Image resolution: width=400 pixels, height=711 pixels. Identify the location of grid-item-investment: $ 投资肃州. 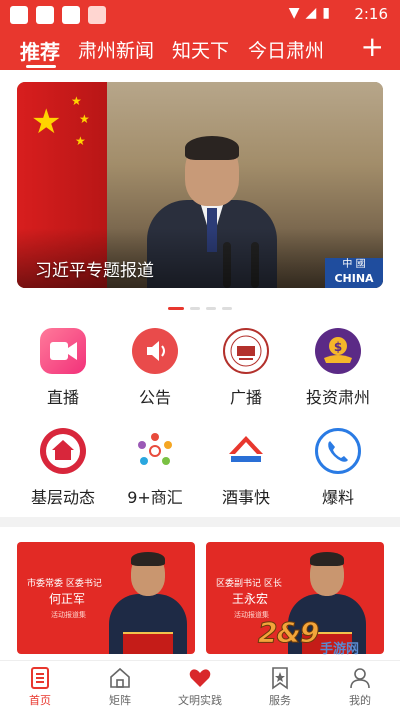
(338, 368).